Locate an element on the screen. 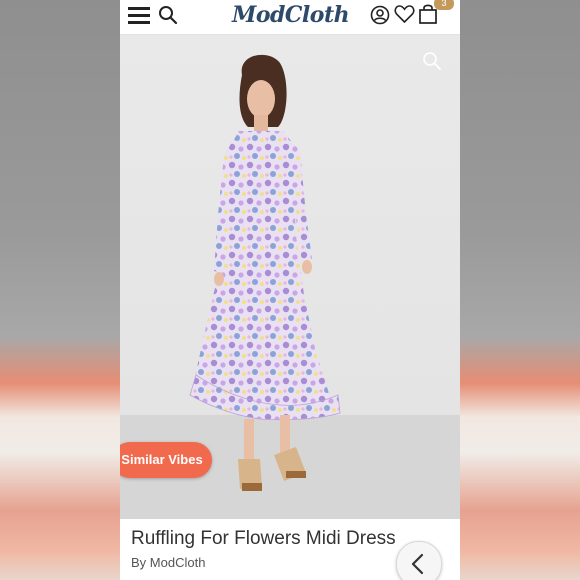  chevron-left-icon is located at coordinates (417, 564).